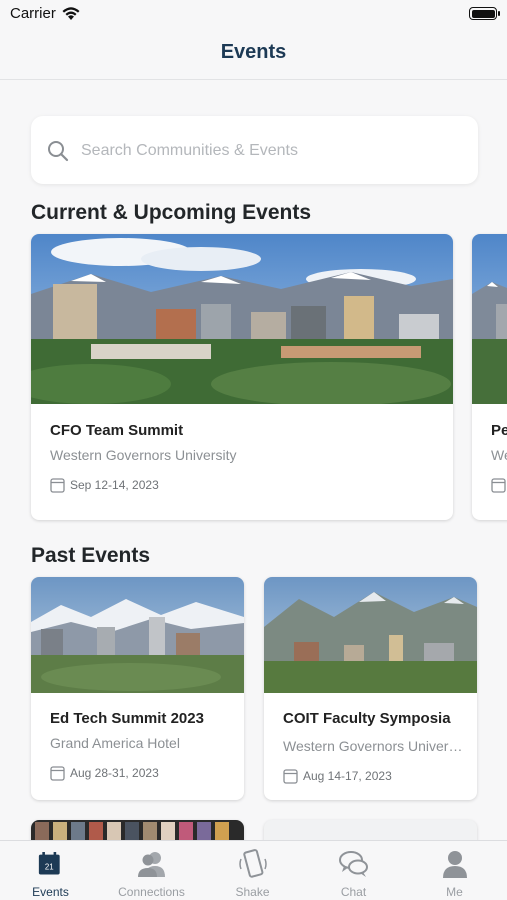 This screenshot has height=900, width=507. Describe the element at coordinates (253, 52) in the screenshot. I see `page-title: Events` at that location.